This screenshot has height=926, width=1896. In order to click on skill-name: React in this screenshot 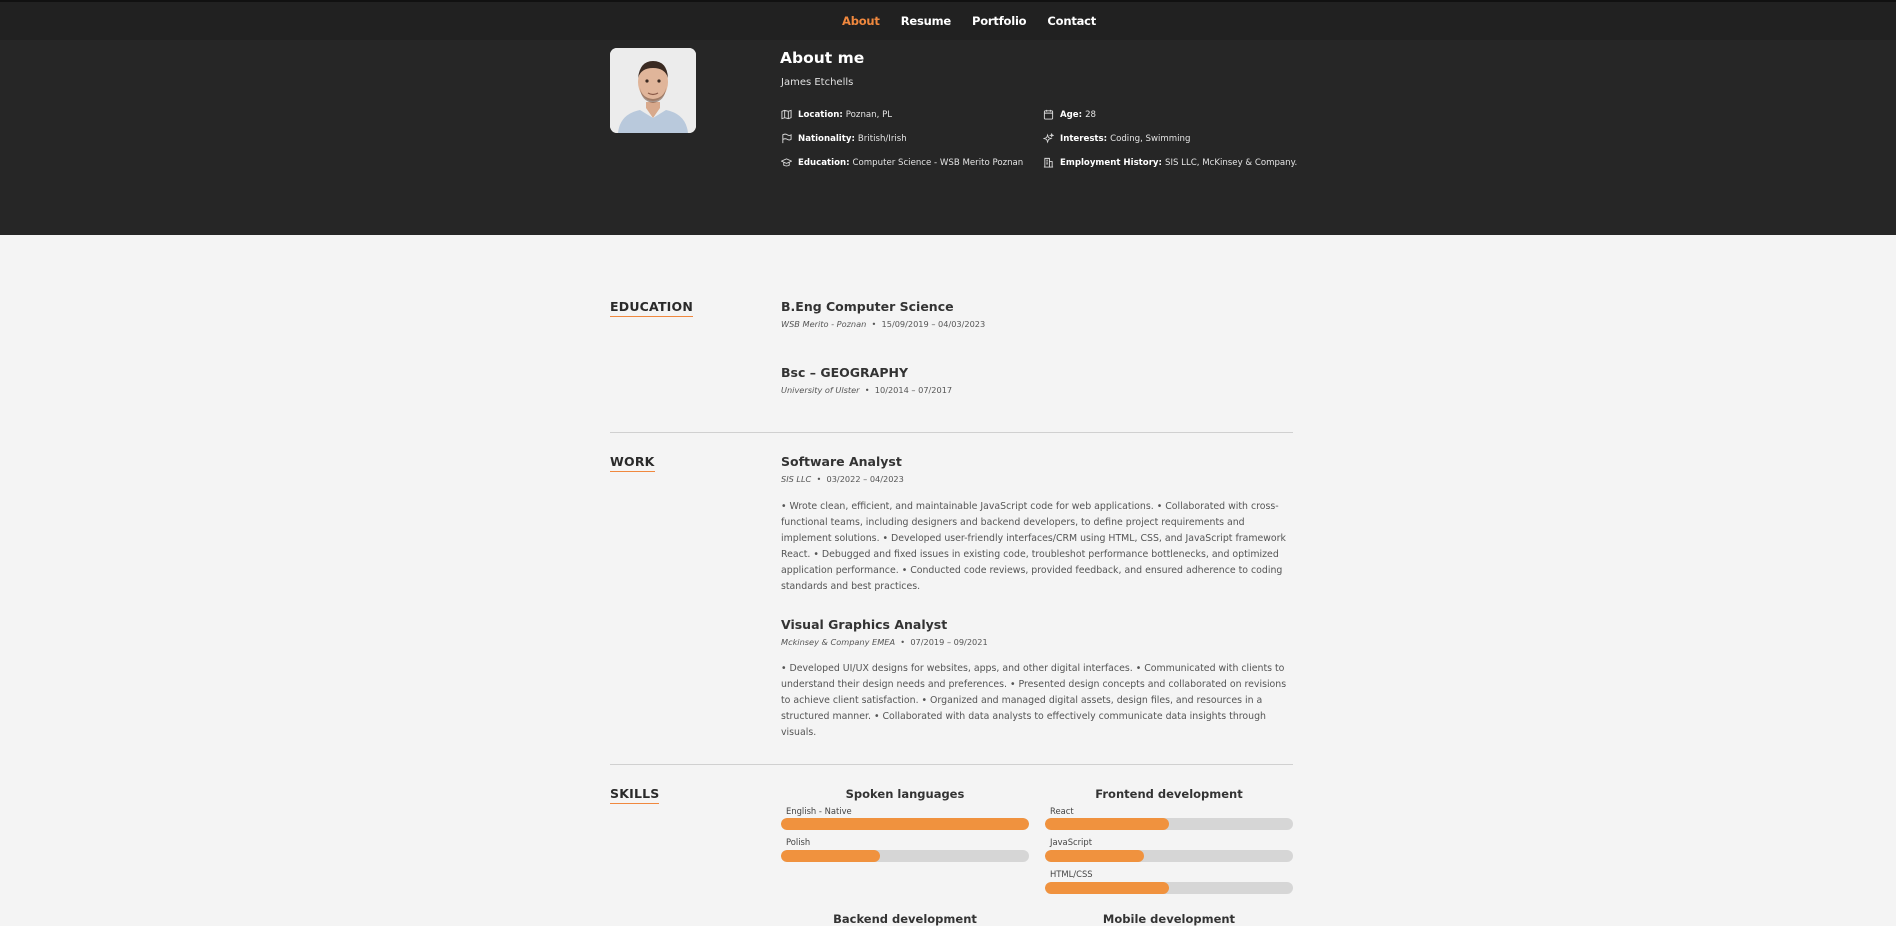, I will do `click(1062, 811)`.